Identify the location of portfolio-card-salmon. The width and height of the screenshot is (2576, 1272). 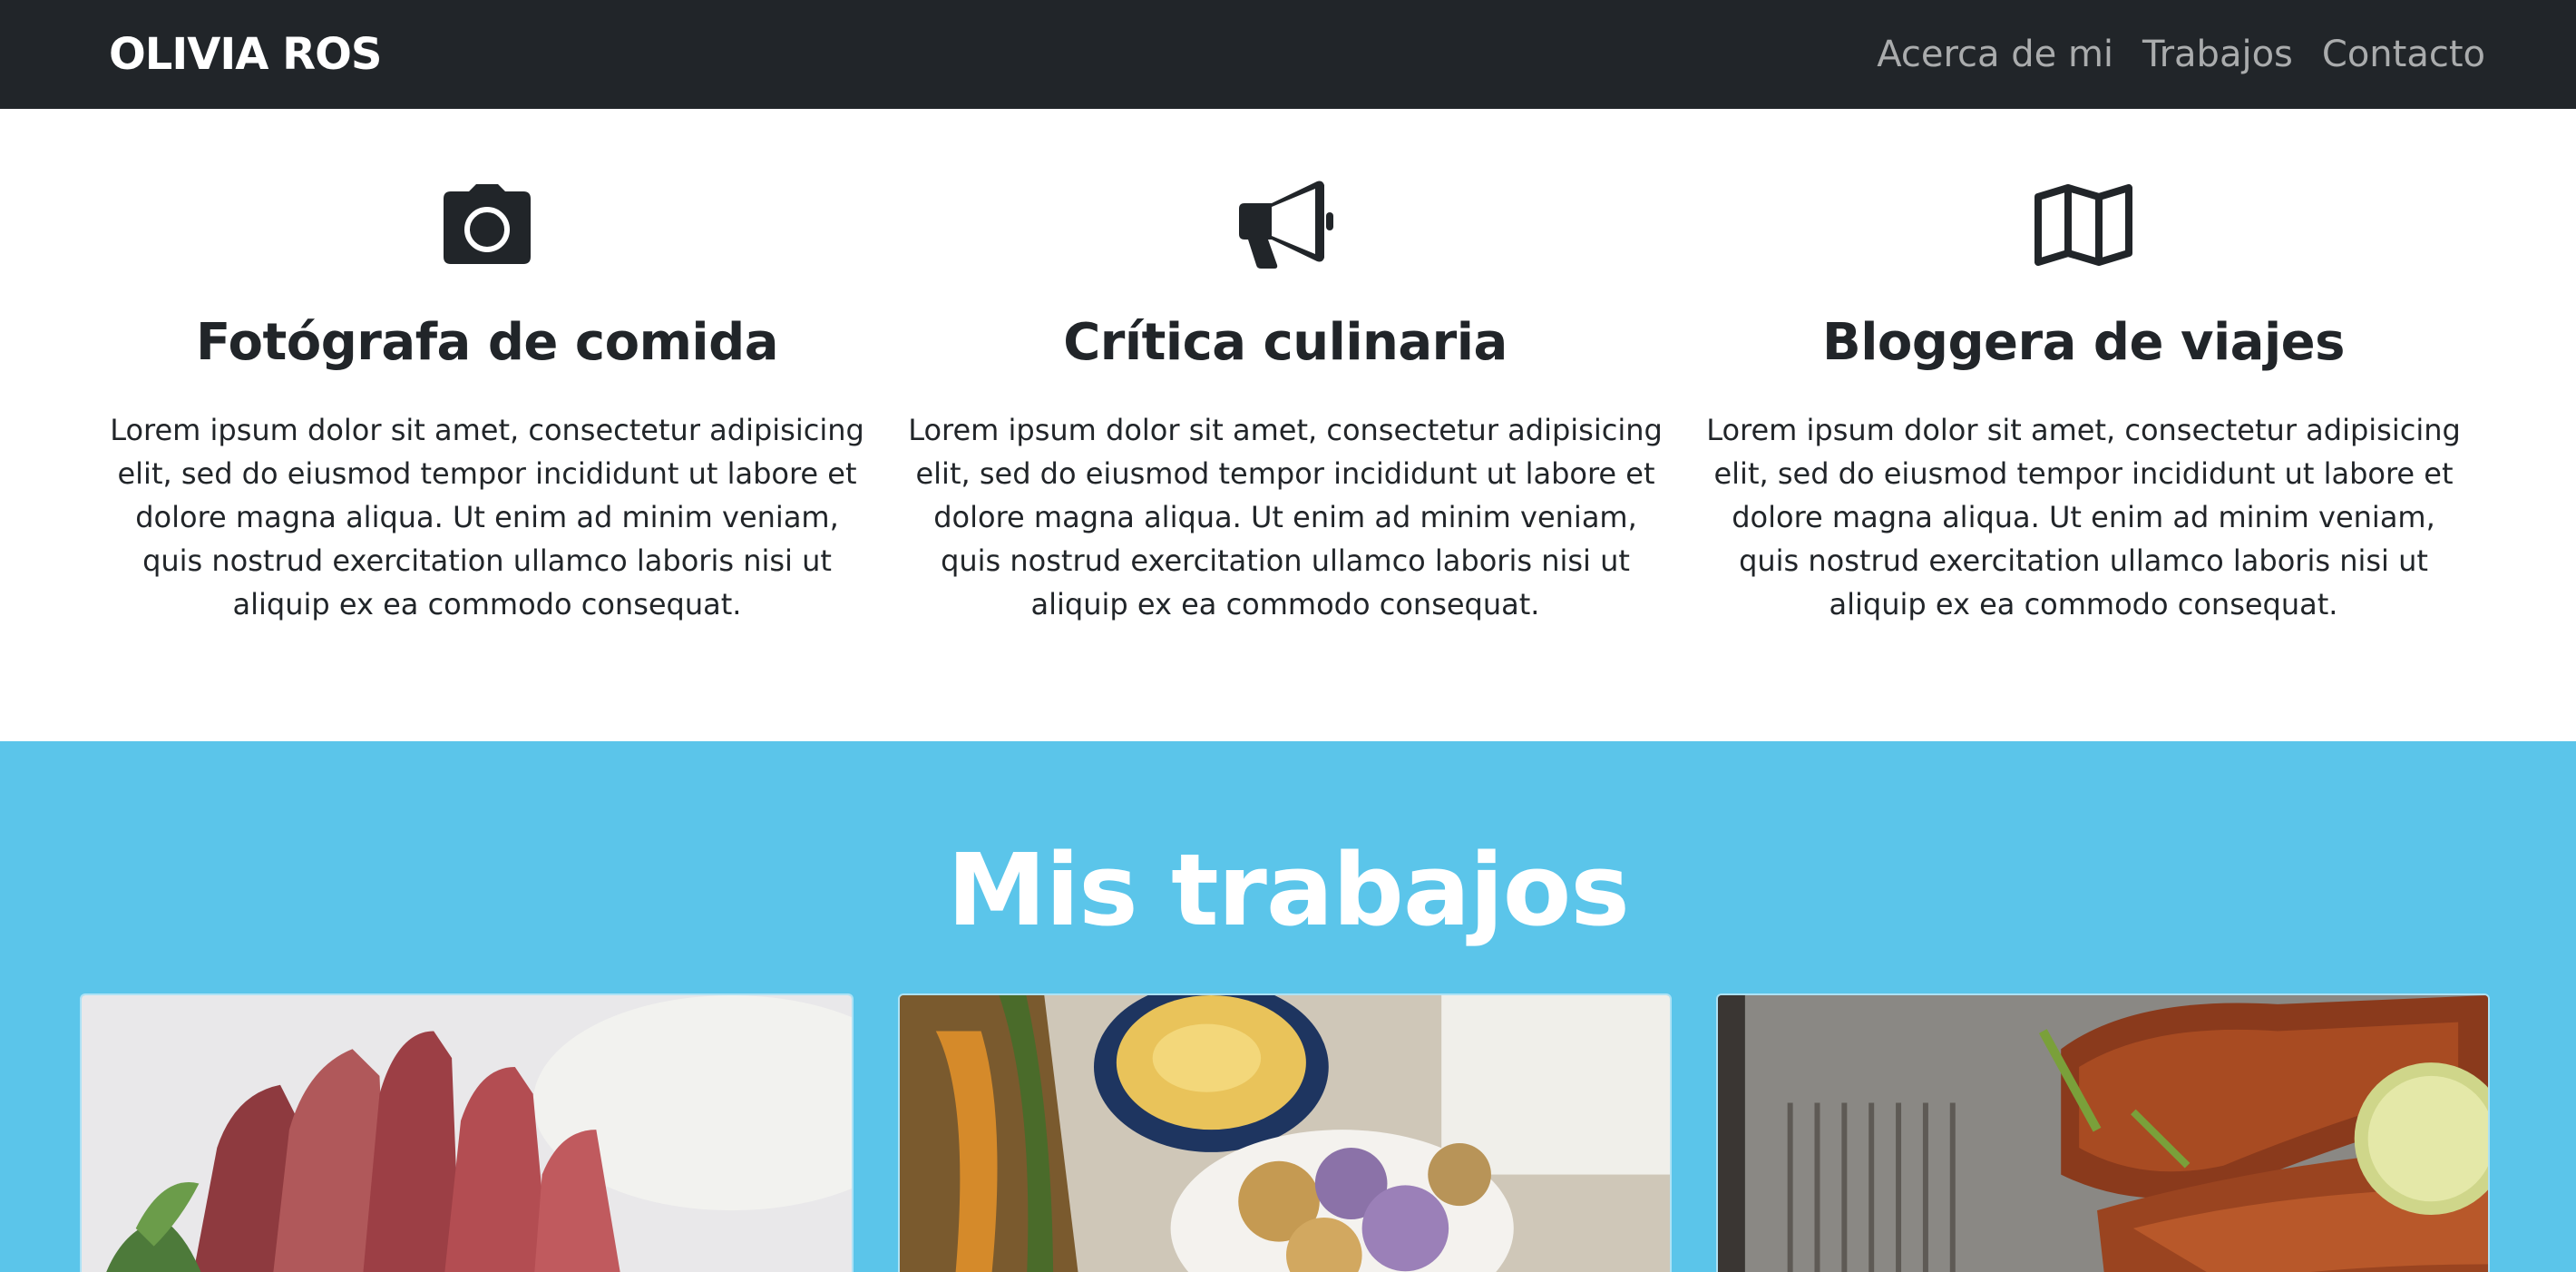
(2103, 1132).